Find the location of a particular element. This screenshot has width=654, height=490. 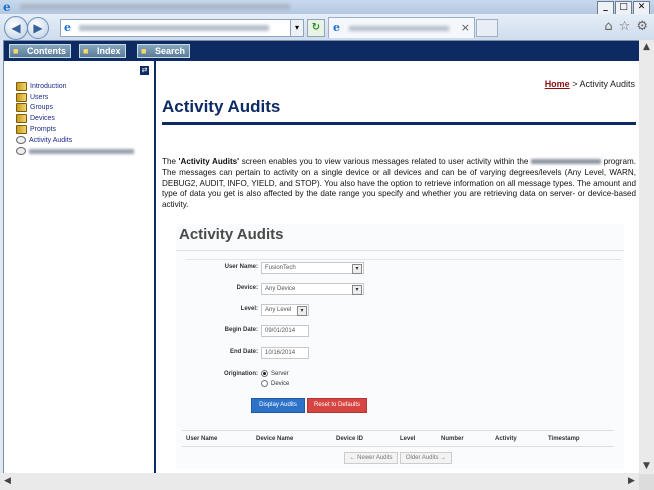

radio-device: Device is located at coordinates (275, 383).